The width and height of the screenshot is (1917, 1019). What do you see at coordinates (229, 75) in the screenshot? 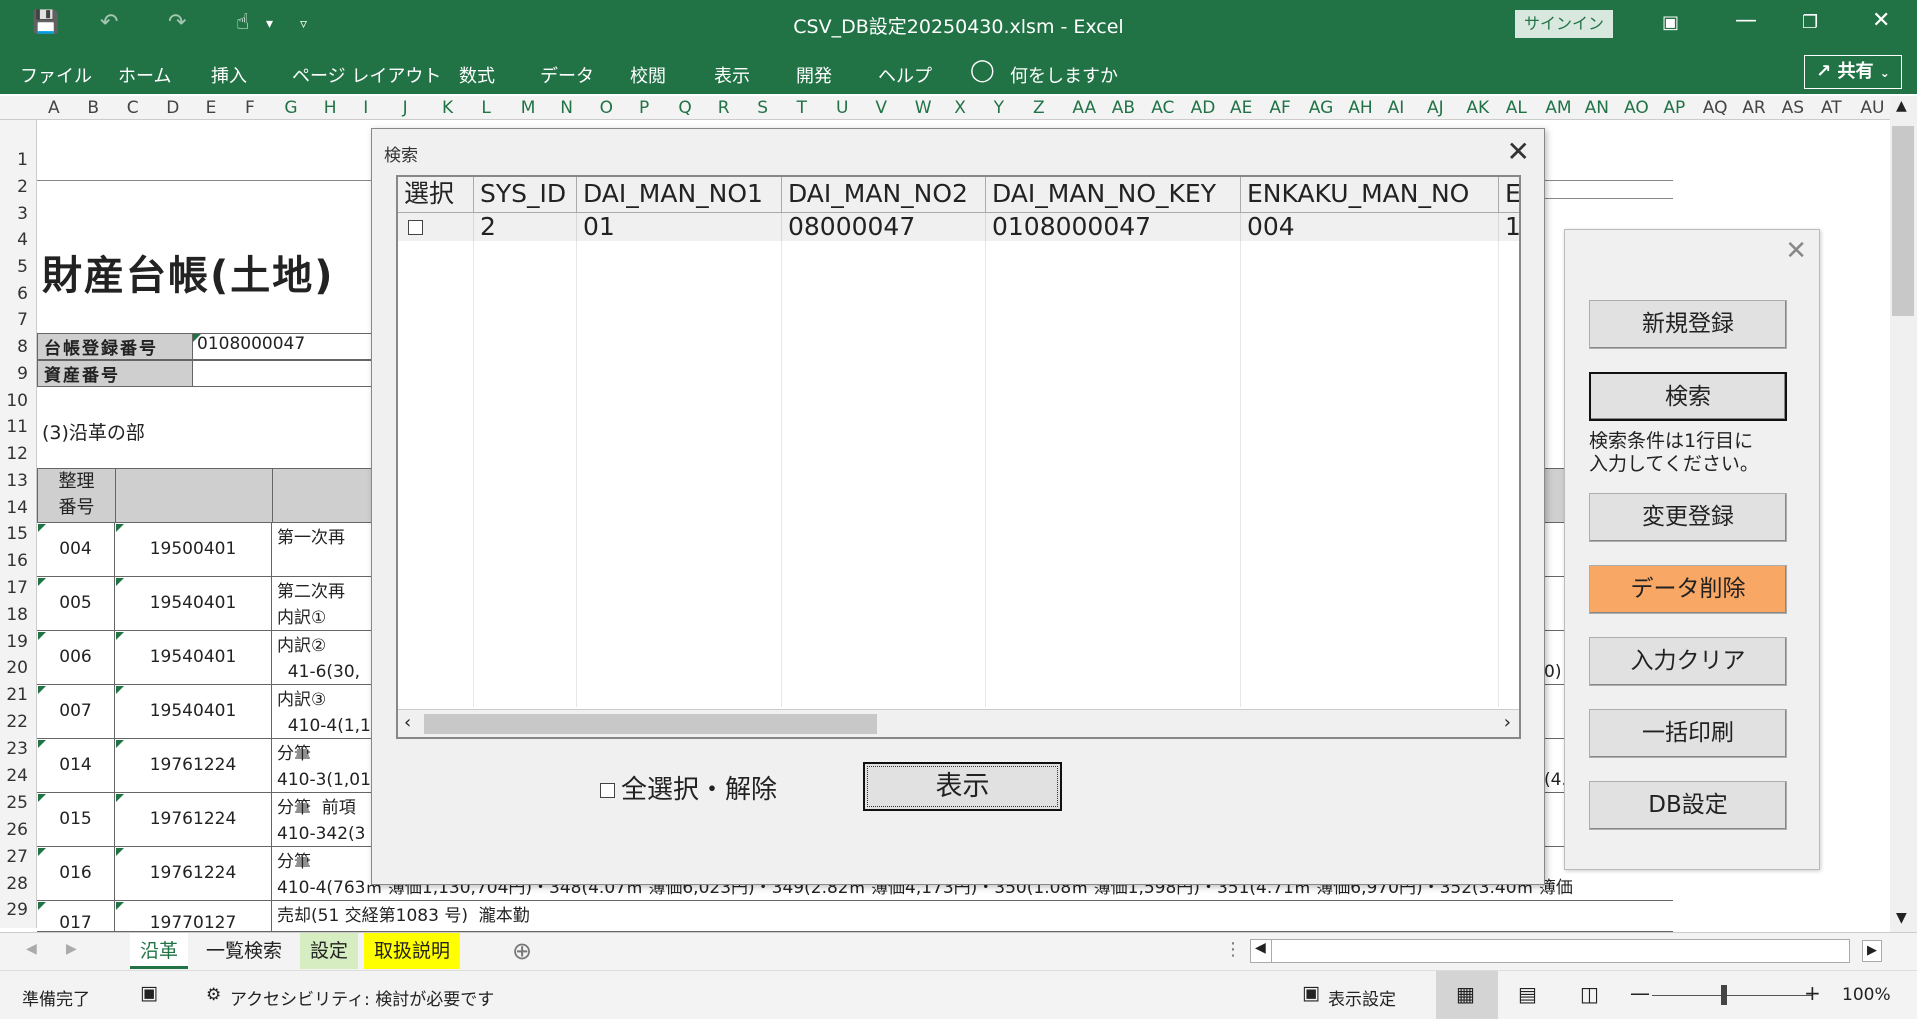
I see `tab-insert: 挿入` at bounding box center [229, 75].